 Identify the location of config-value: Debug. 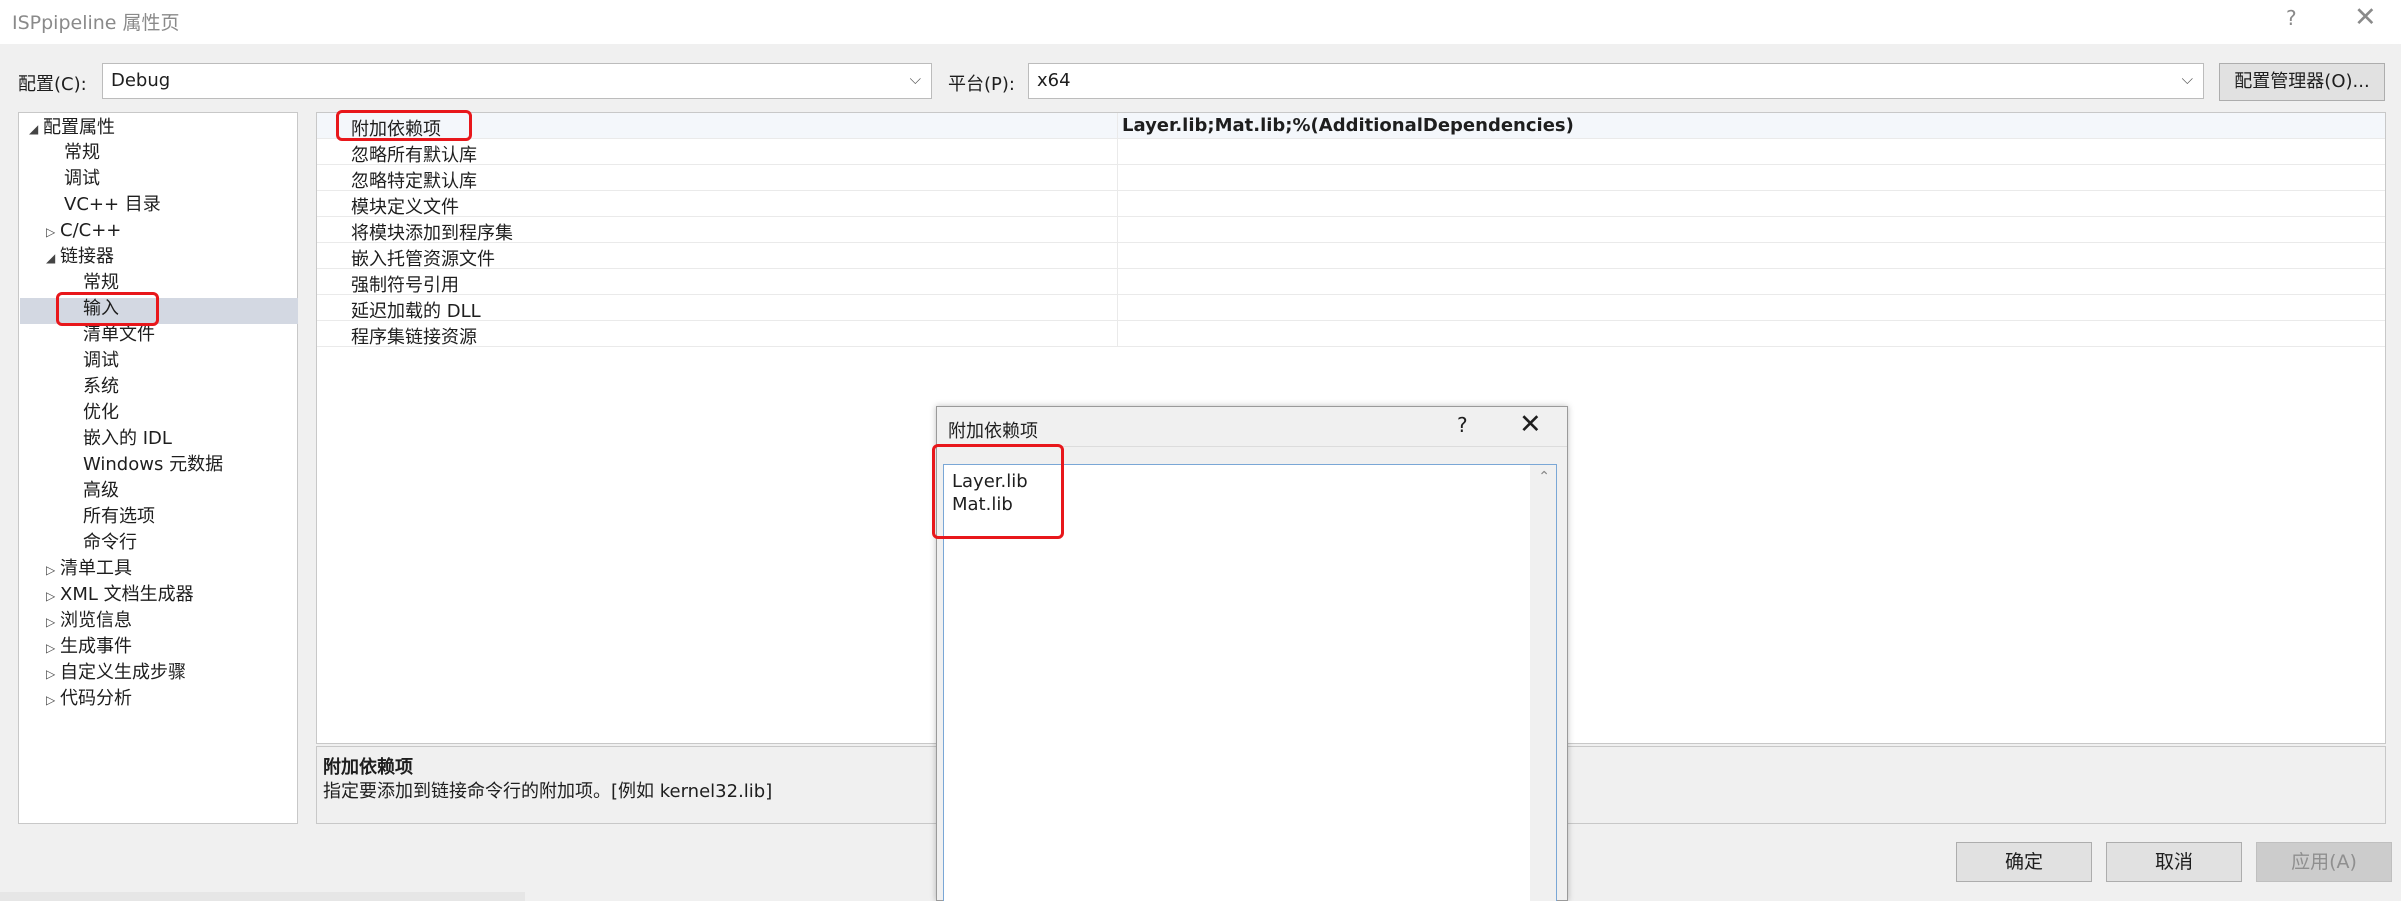
(141, 80).